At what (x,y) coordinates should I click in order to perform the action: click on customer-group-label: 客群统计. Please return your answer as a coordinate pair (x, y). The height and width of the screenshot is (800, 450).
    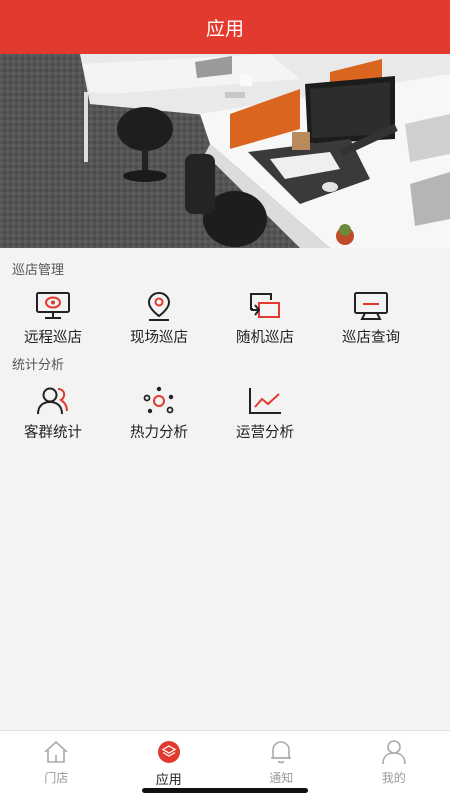
    Looking at the image, I should click on (53, 433).